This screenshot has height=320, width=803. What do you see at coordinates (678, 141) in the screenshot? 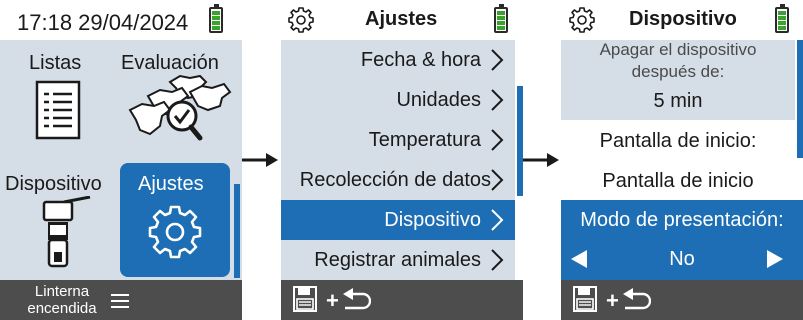
I see `setting-label: Pantalla de inicio:` at bounding box center [678, 141].